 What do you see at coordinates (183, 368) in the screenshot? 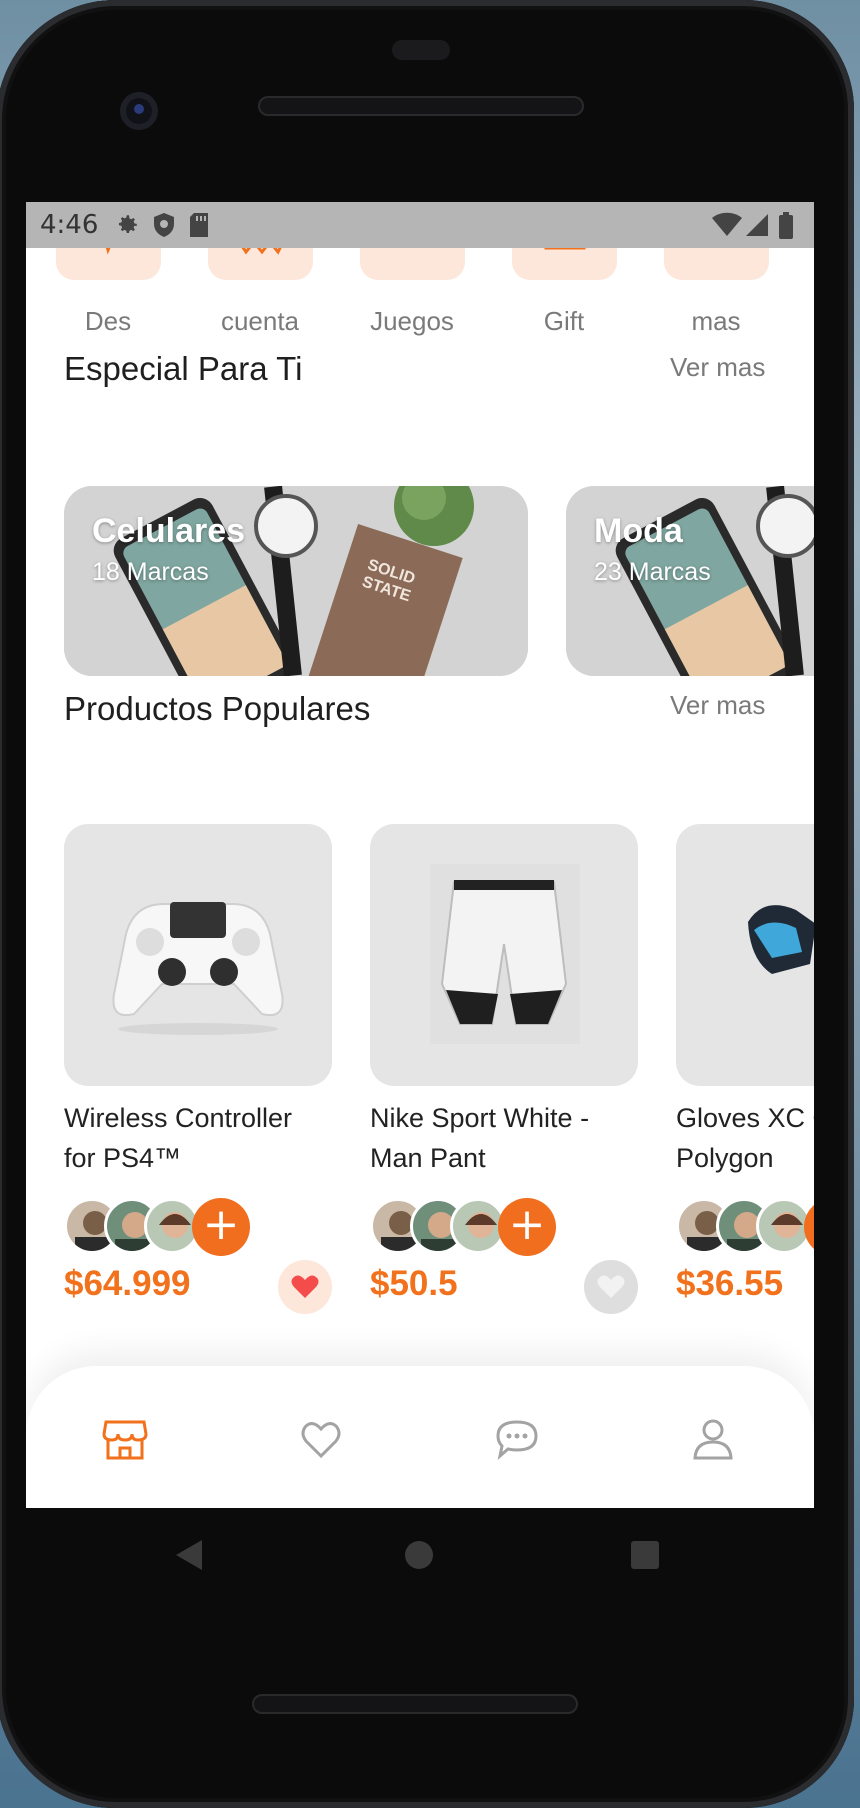
I see `special-section-title: Especial Para Ti` at bounding box center [183, 368].